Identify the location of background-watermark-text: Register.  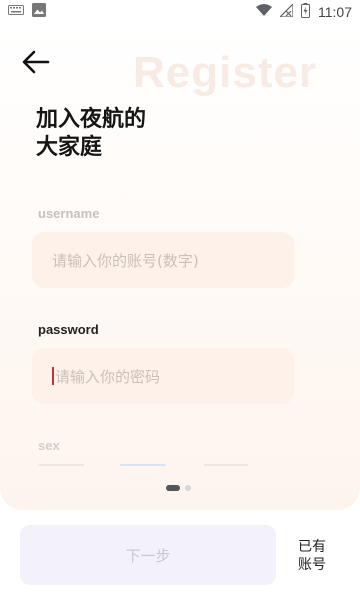
(225, 72).